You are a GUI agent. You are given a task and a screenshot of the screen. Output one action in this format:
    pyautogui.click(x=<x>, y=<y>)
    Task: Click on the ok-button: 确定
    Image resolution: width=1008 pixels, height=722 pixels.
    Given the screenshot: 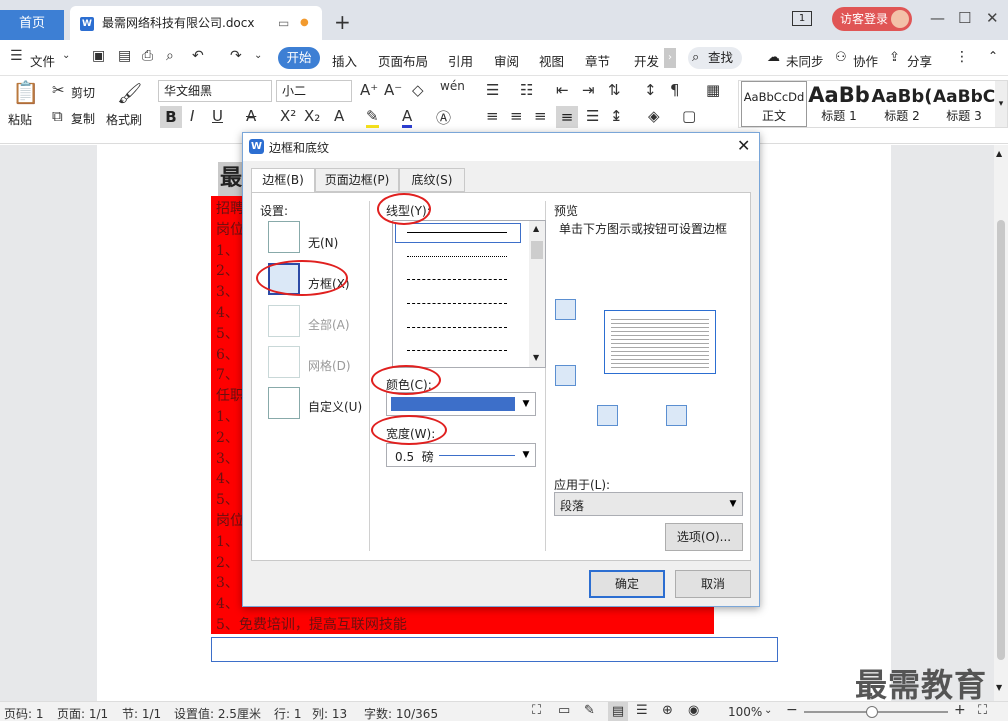 What is the action you would take?
    pyautogui.click(x=627, y=584)
    